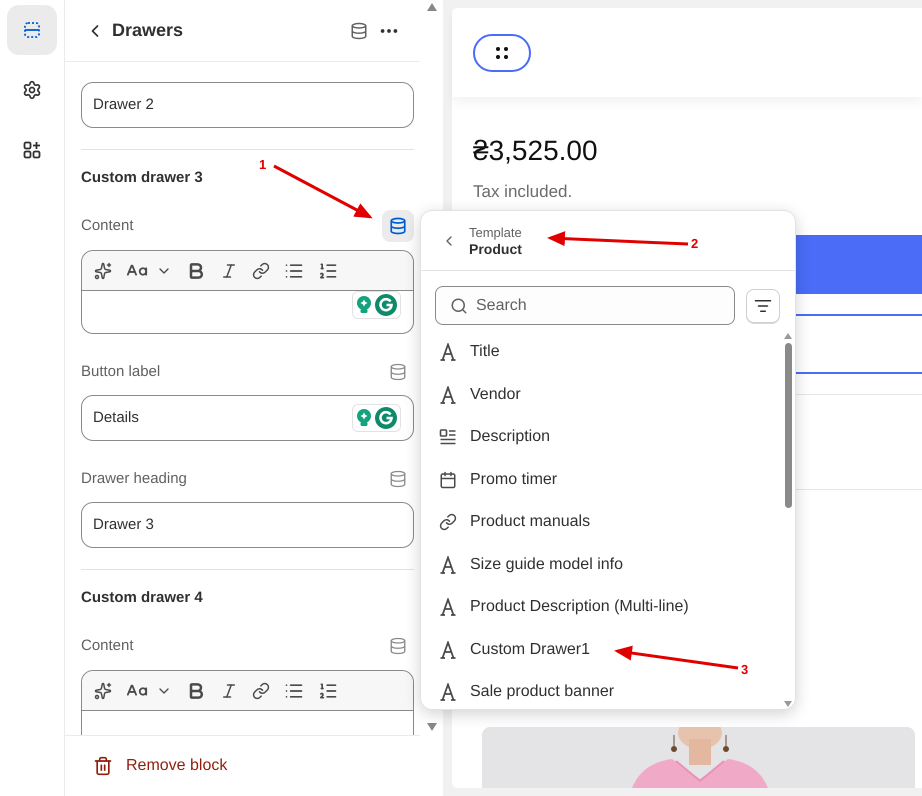 The height and width of the screenshot is (796, 922). I want to click on product-price: ₴3,525.00, so click(536, 151).